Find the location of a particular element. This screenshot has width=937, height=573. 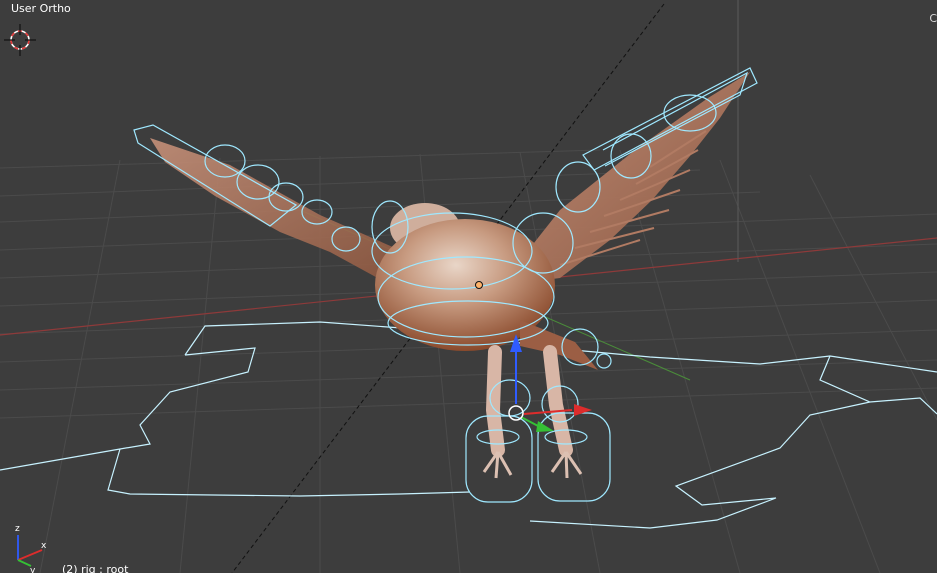

svg-text: z is located at coordinates (17, 529).